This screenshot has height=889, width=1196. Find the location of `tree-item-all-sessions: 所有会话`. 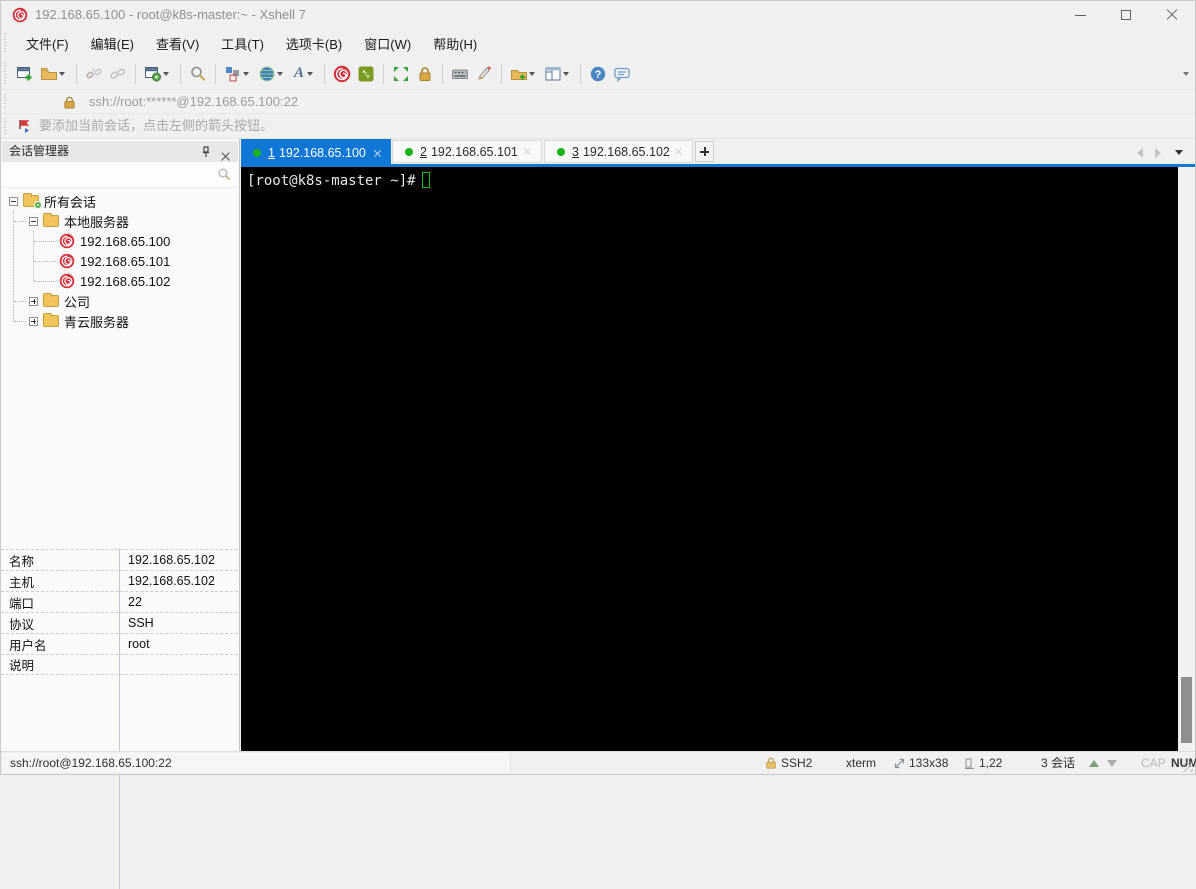

tree-item-all-sessions: 所有会话 is located at coordinates (52, 201).